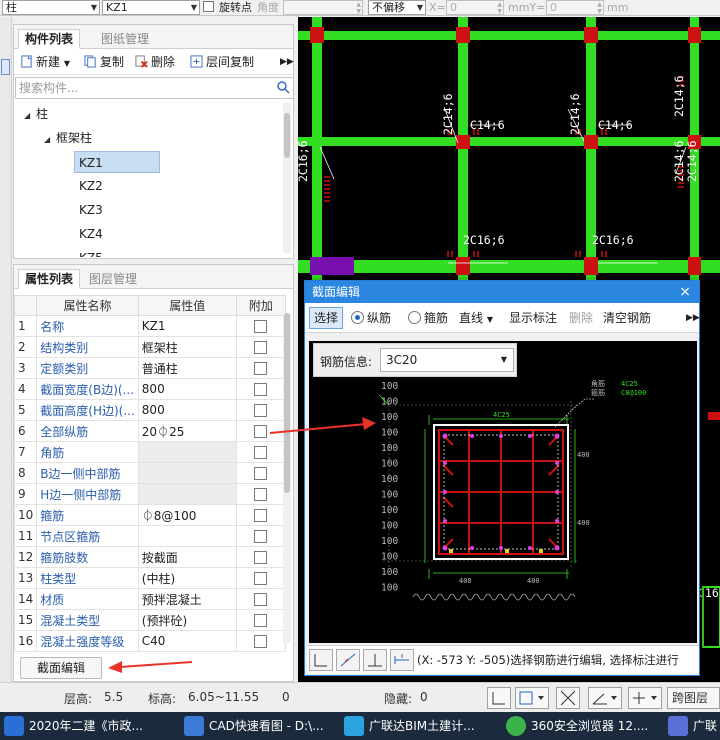 This screenshot has height=740, width=720. What do you see at coordinates (371, 318) in the screenshot?
I see `longitudinal-radio: 纵筋` at bounding box center [371, 318].